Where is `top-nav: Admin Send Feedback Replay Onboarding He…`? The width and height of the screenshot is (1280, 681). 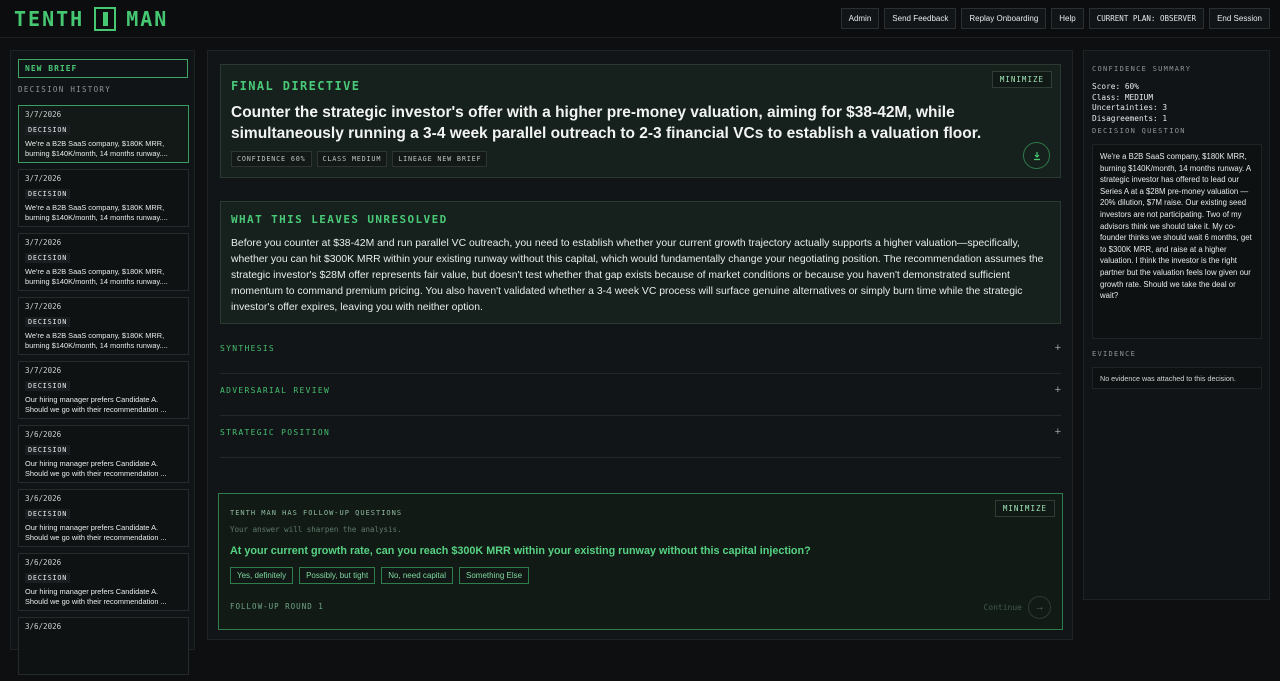 top-nav: Admin Send Feedback Replay Onboarding He… is located at coordinates (1055, 18).